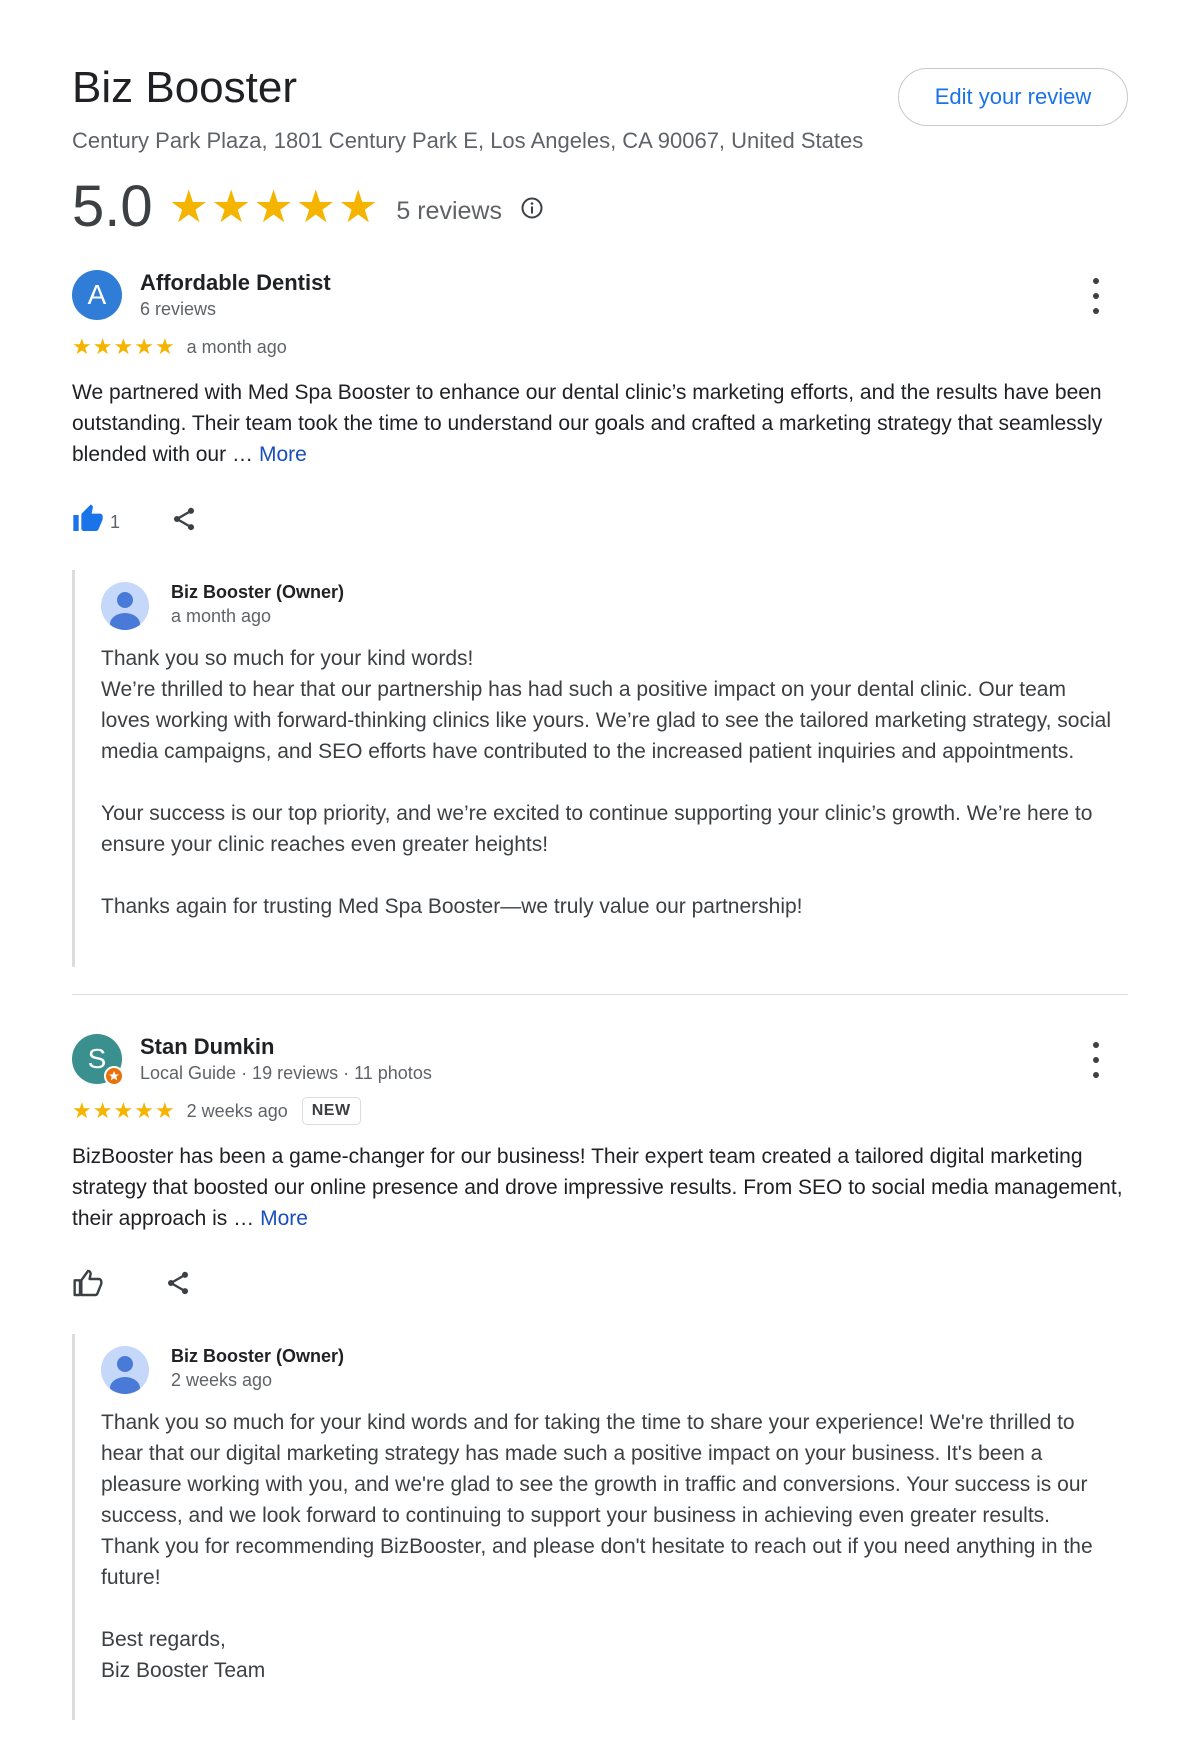  I want to click on thumbs-up-outline-icon, so click(88, 1283).